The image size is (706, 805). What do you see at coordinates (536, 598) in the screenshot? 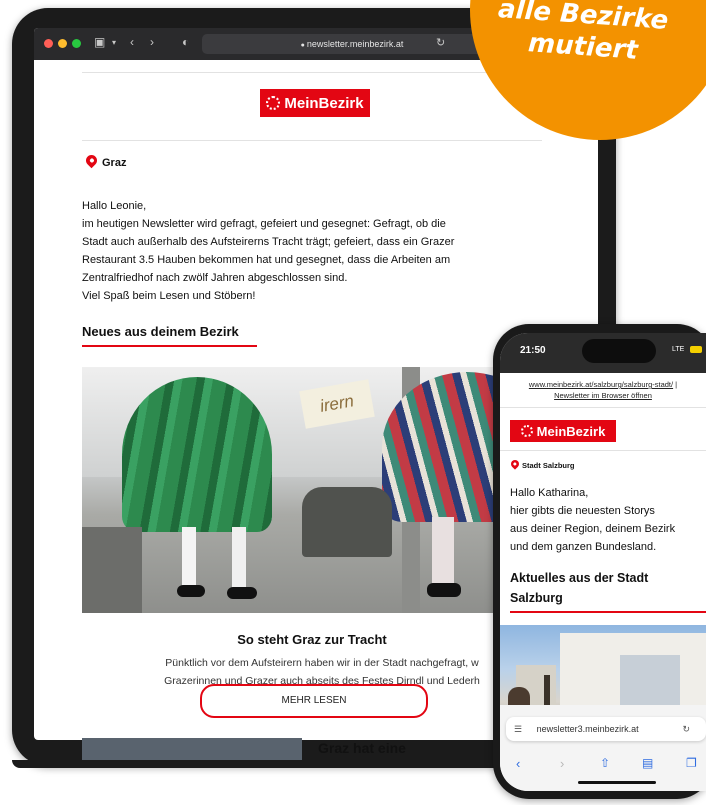
I see `section-title-cont: Salzburg` at bounding box center [536, 598].